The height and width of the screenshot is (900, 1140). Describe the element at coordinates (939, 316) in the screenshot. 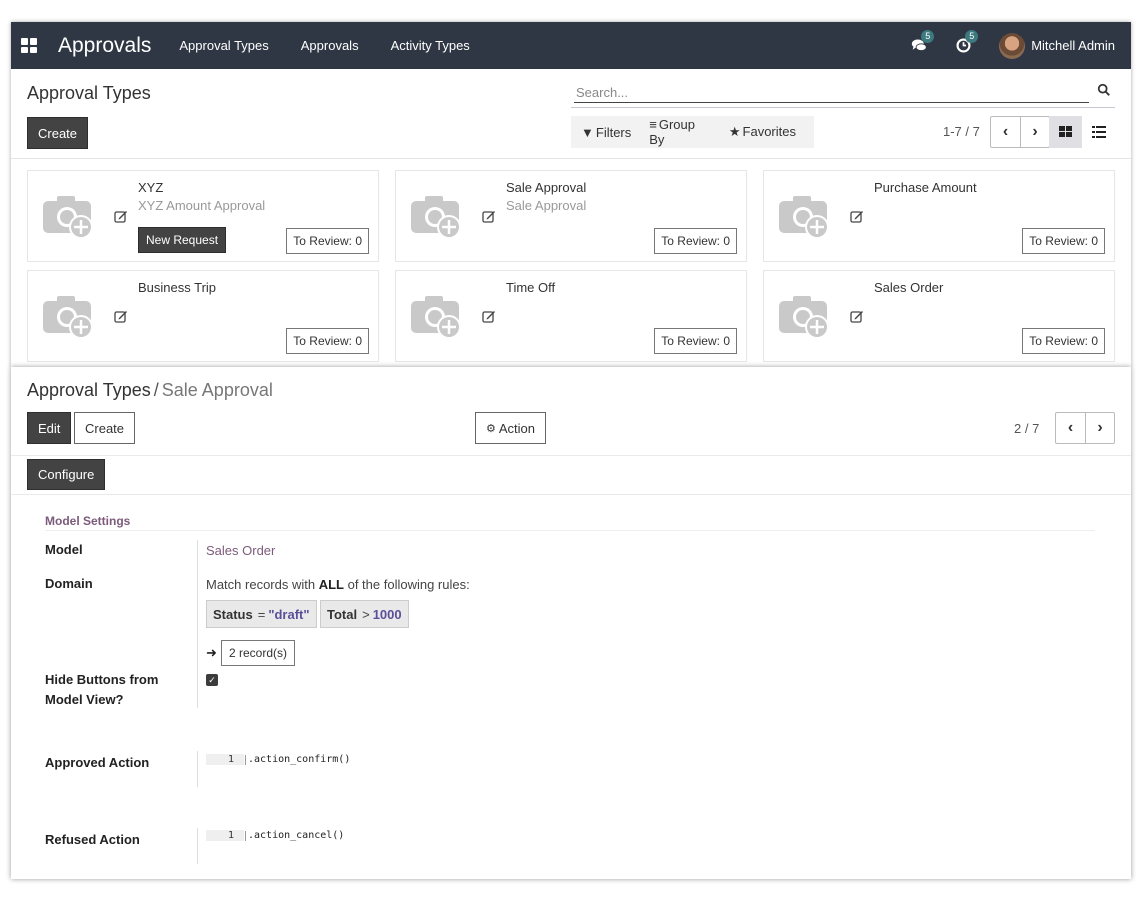

I see `kanban-card: Sales Order To Review: 0` at that location.